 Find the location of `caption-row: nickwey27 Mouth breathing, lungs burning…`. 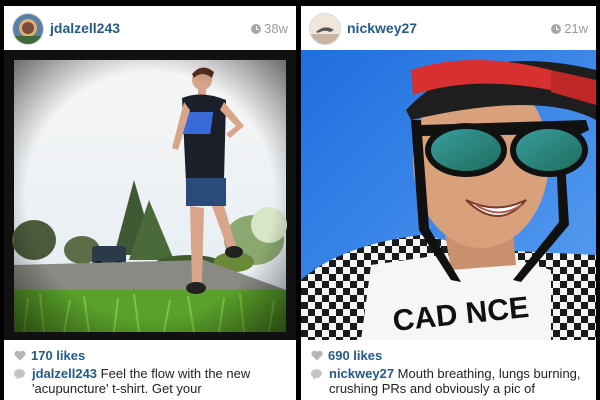

caption-row: nickwey27 Mouth breathing, lungs burning… is located at coordinates (449, 381).